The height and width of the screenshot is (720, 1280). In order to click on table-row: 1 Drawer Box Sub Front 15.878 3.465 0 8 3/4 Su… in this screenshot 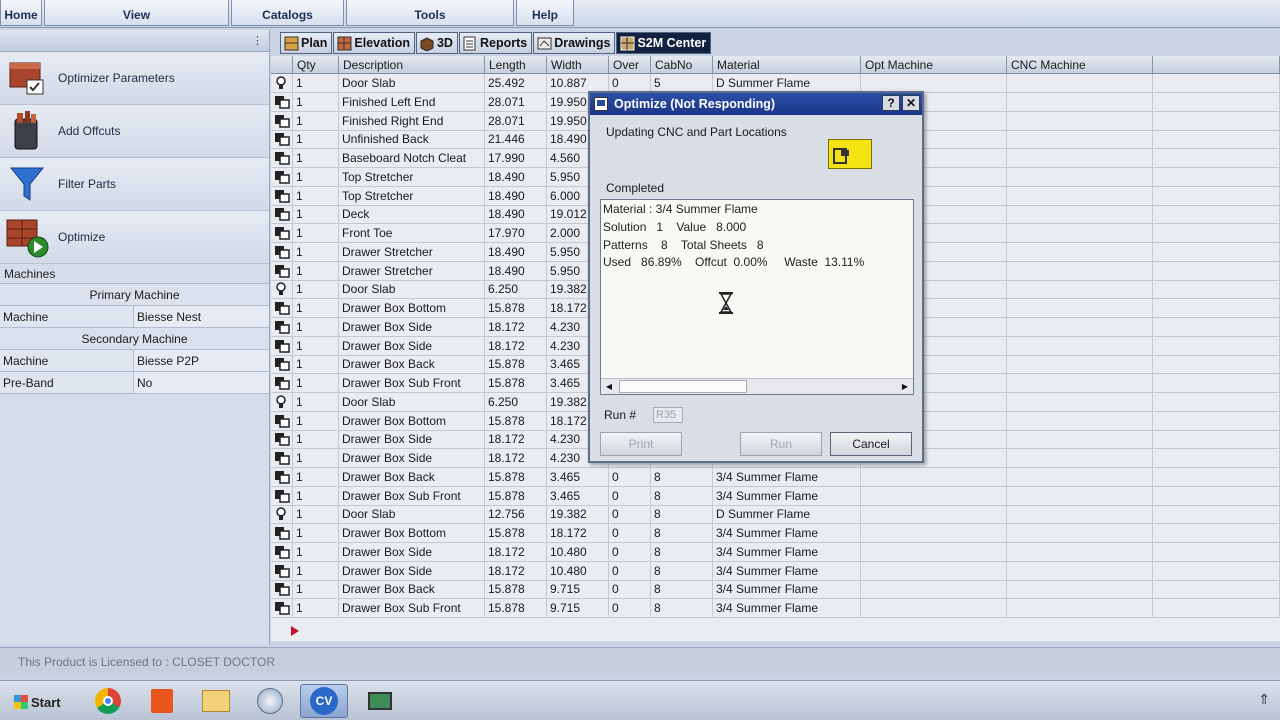, I will do `click(775, 496)`.